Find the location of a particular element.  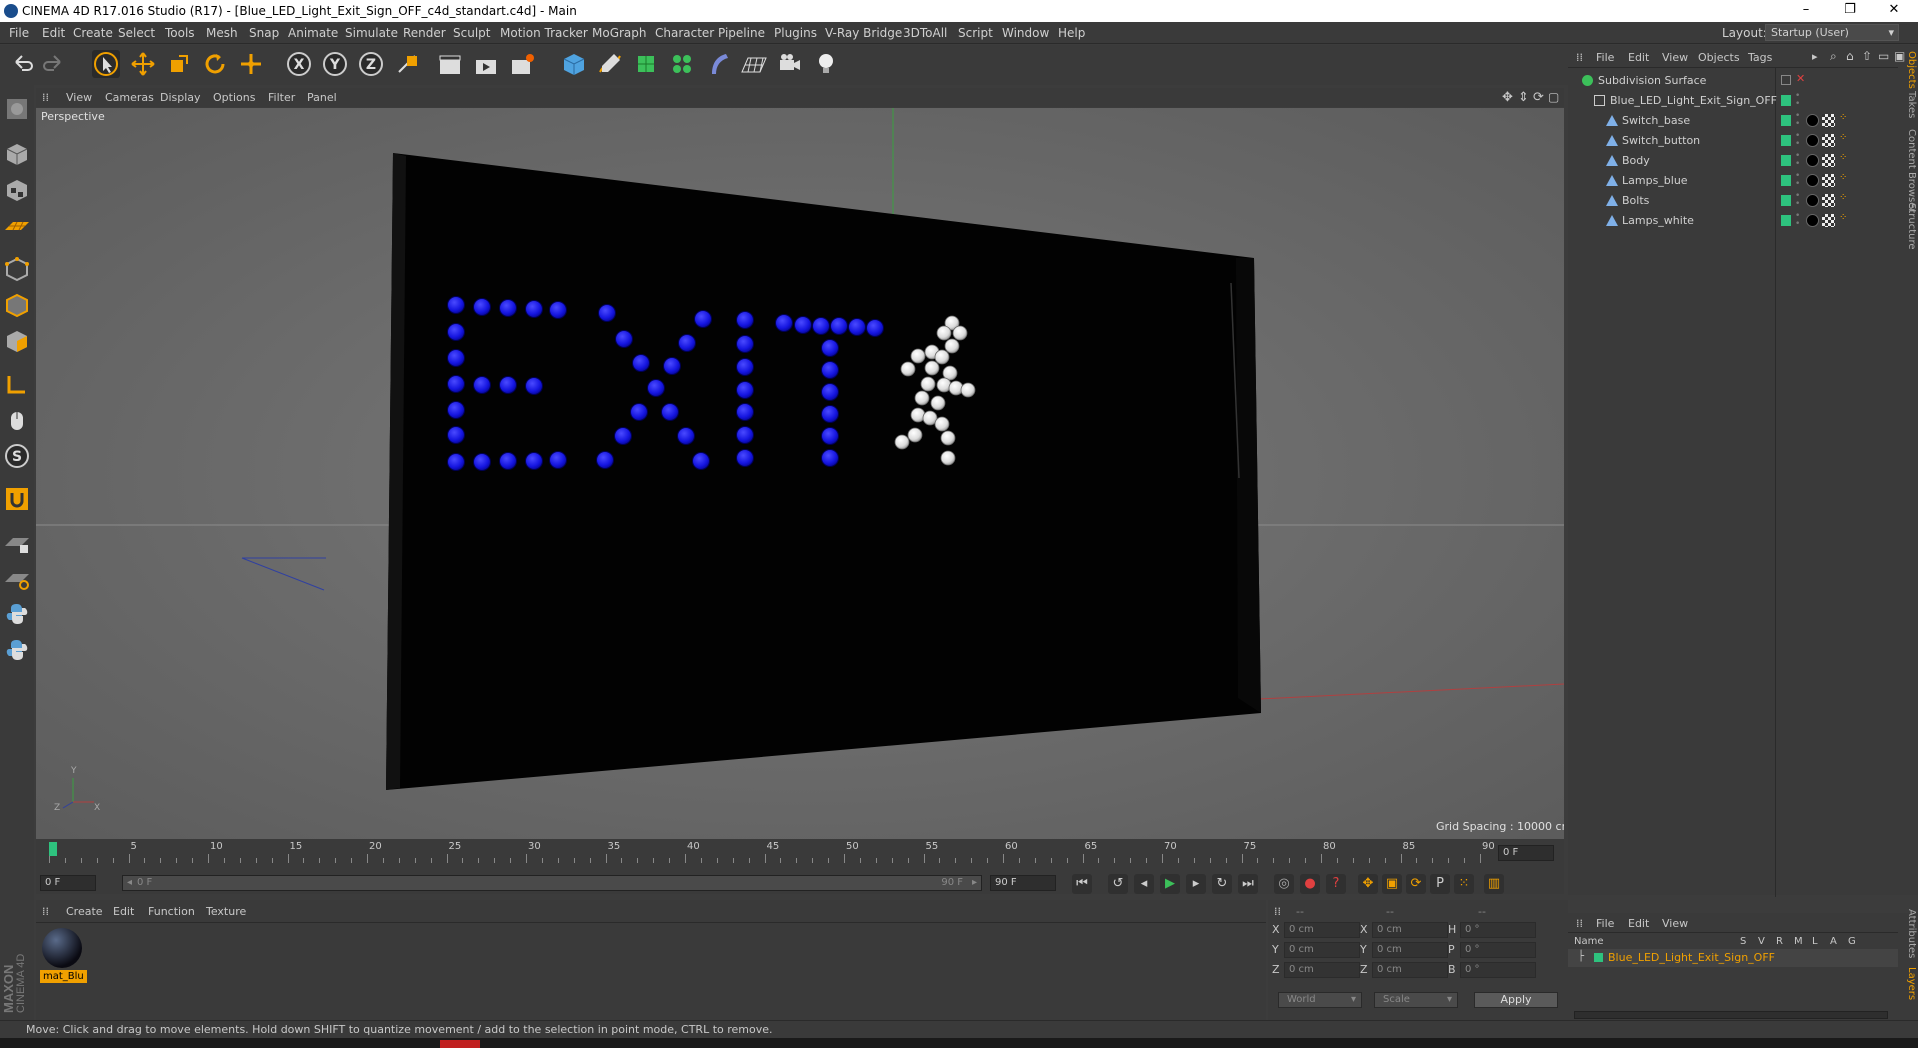

enable-checkbox is located at coordinates (1786, 80).